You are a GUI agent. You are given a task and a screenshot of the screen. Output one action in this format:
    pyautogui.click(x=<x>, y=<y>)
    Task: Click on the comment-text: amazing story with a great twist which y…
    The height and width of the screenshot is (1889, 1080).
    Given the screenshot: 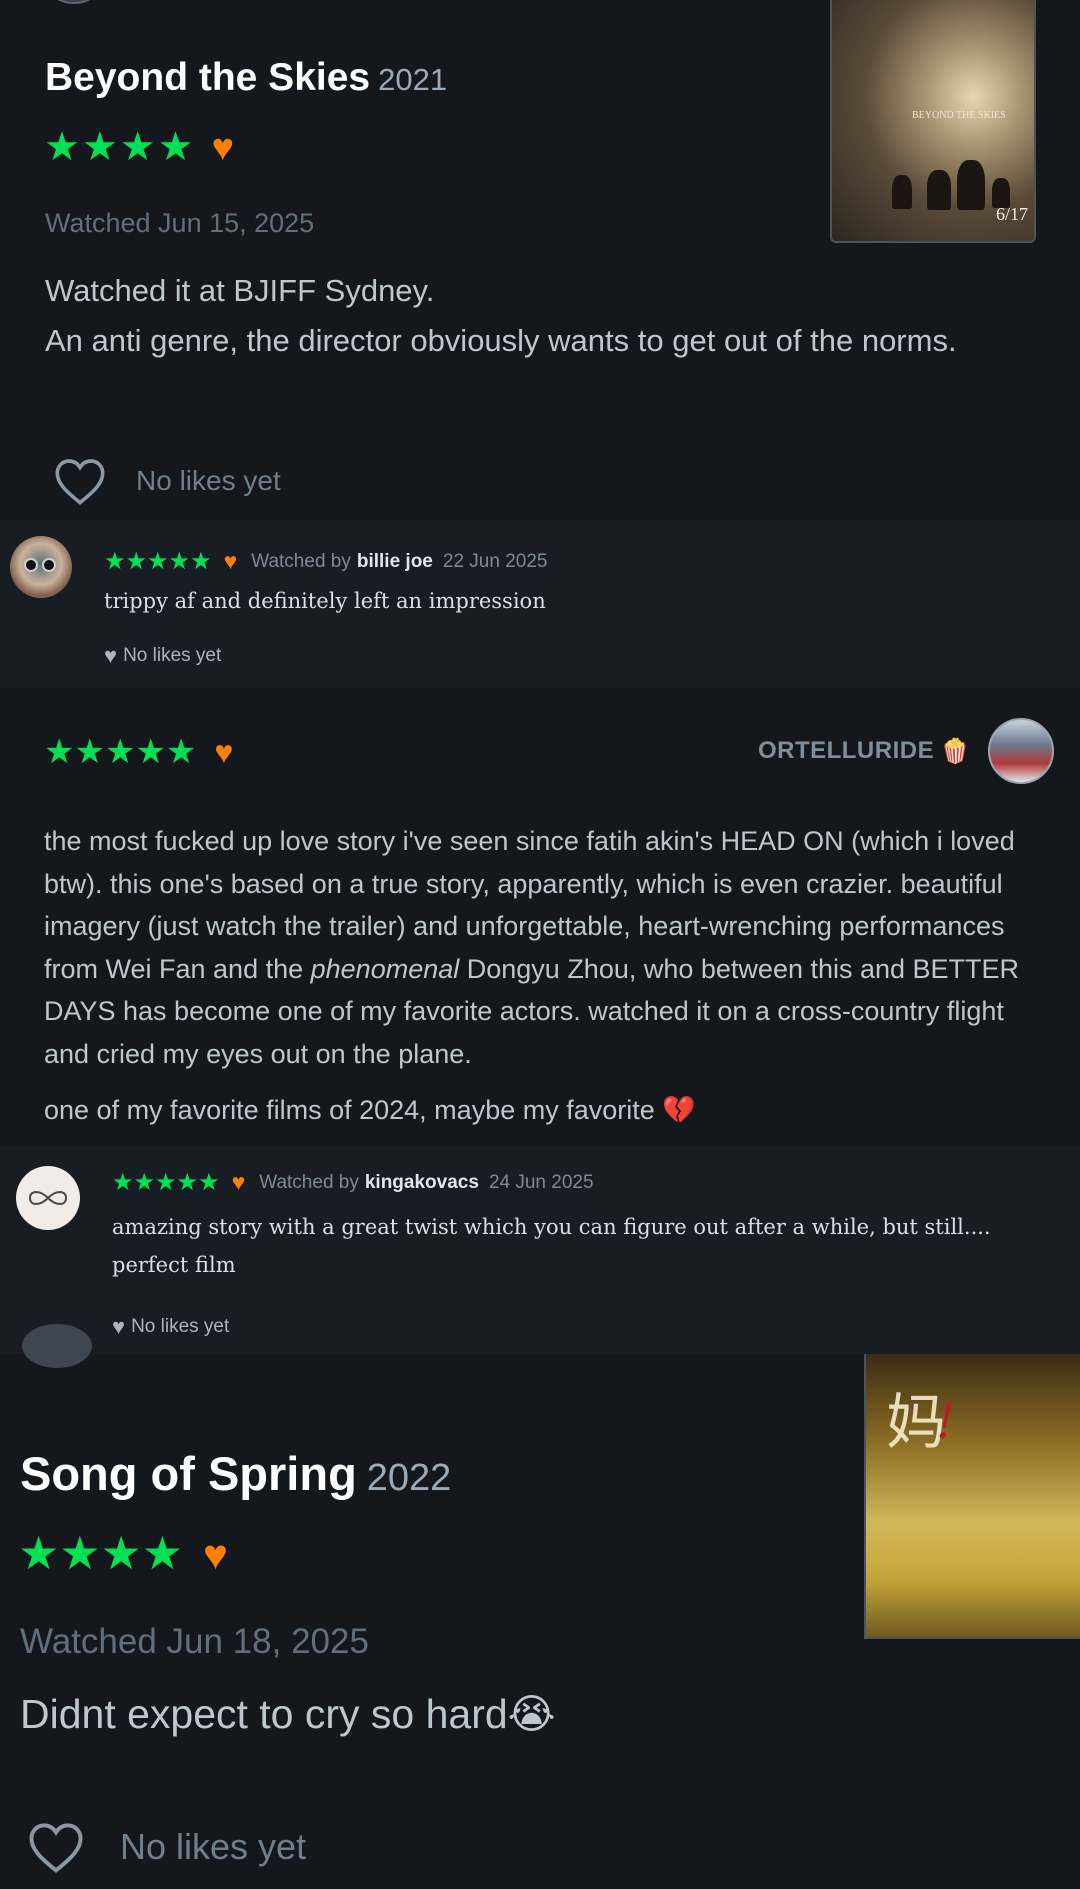 What is the action you would take?
    pyautogui.click(x=551, y=1246)
    